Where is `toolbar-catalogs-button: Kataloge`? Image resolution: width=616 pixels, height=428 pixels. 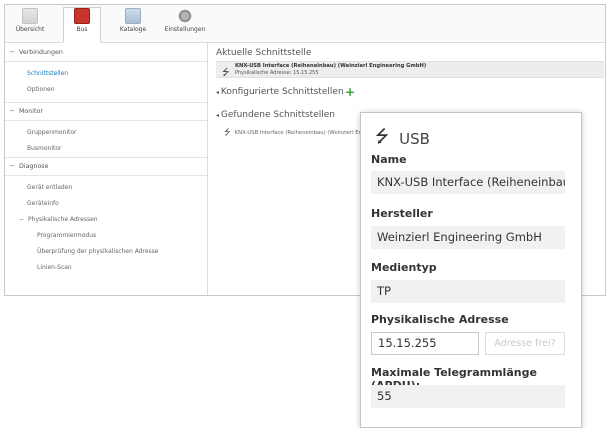 toolbar-catalogs-button: Kataloge is located at coordinates (133, 24).